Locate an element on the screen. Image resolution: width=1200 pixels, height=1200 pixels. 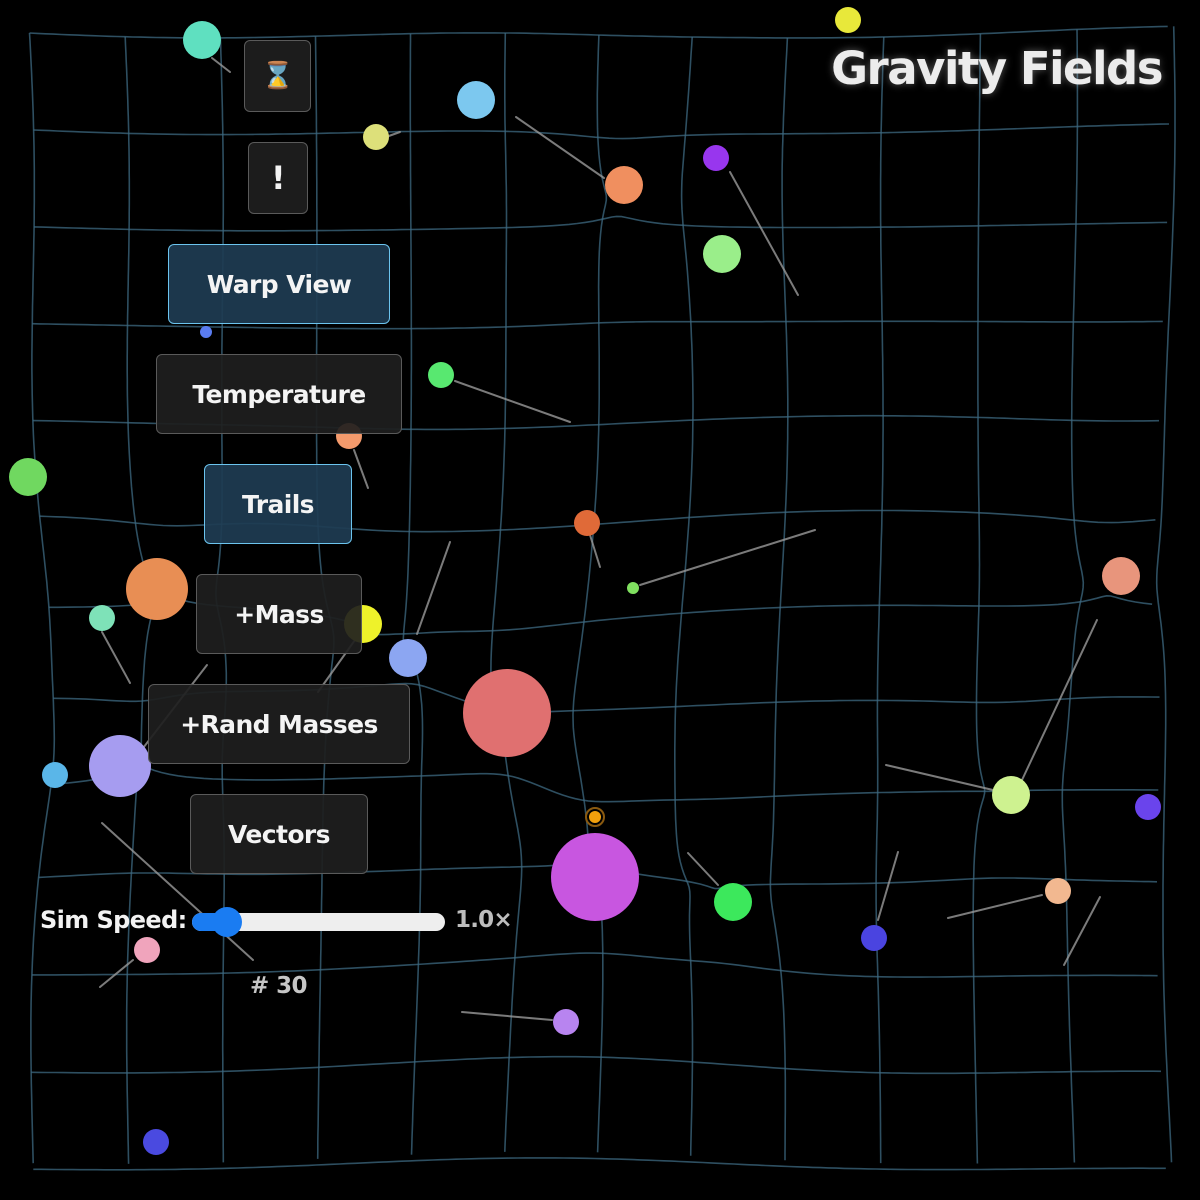
hourglass-button: ⌛ is located at coordinates (277, 76).